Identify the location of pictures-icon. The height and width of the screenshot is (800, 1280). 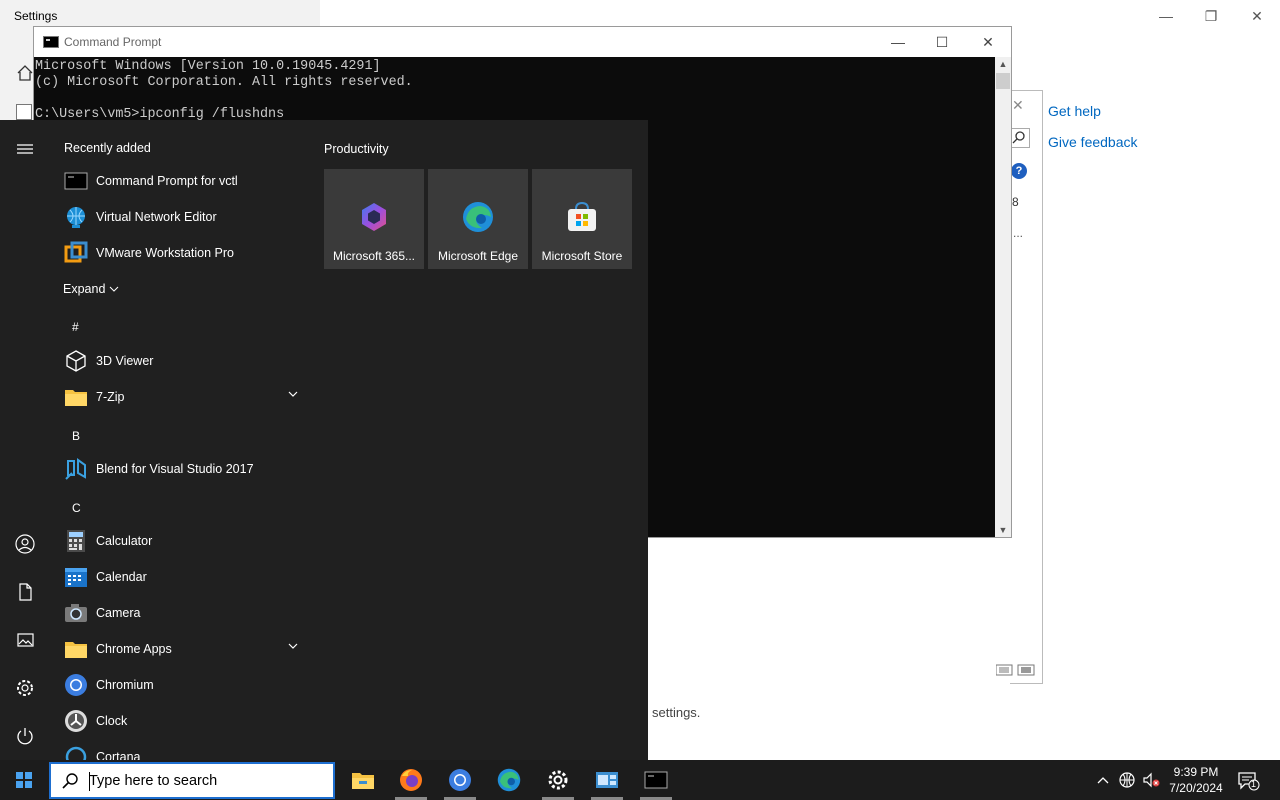
(25, 640).